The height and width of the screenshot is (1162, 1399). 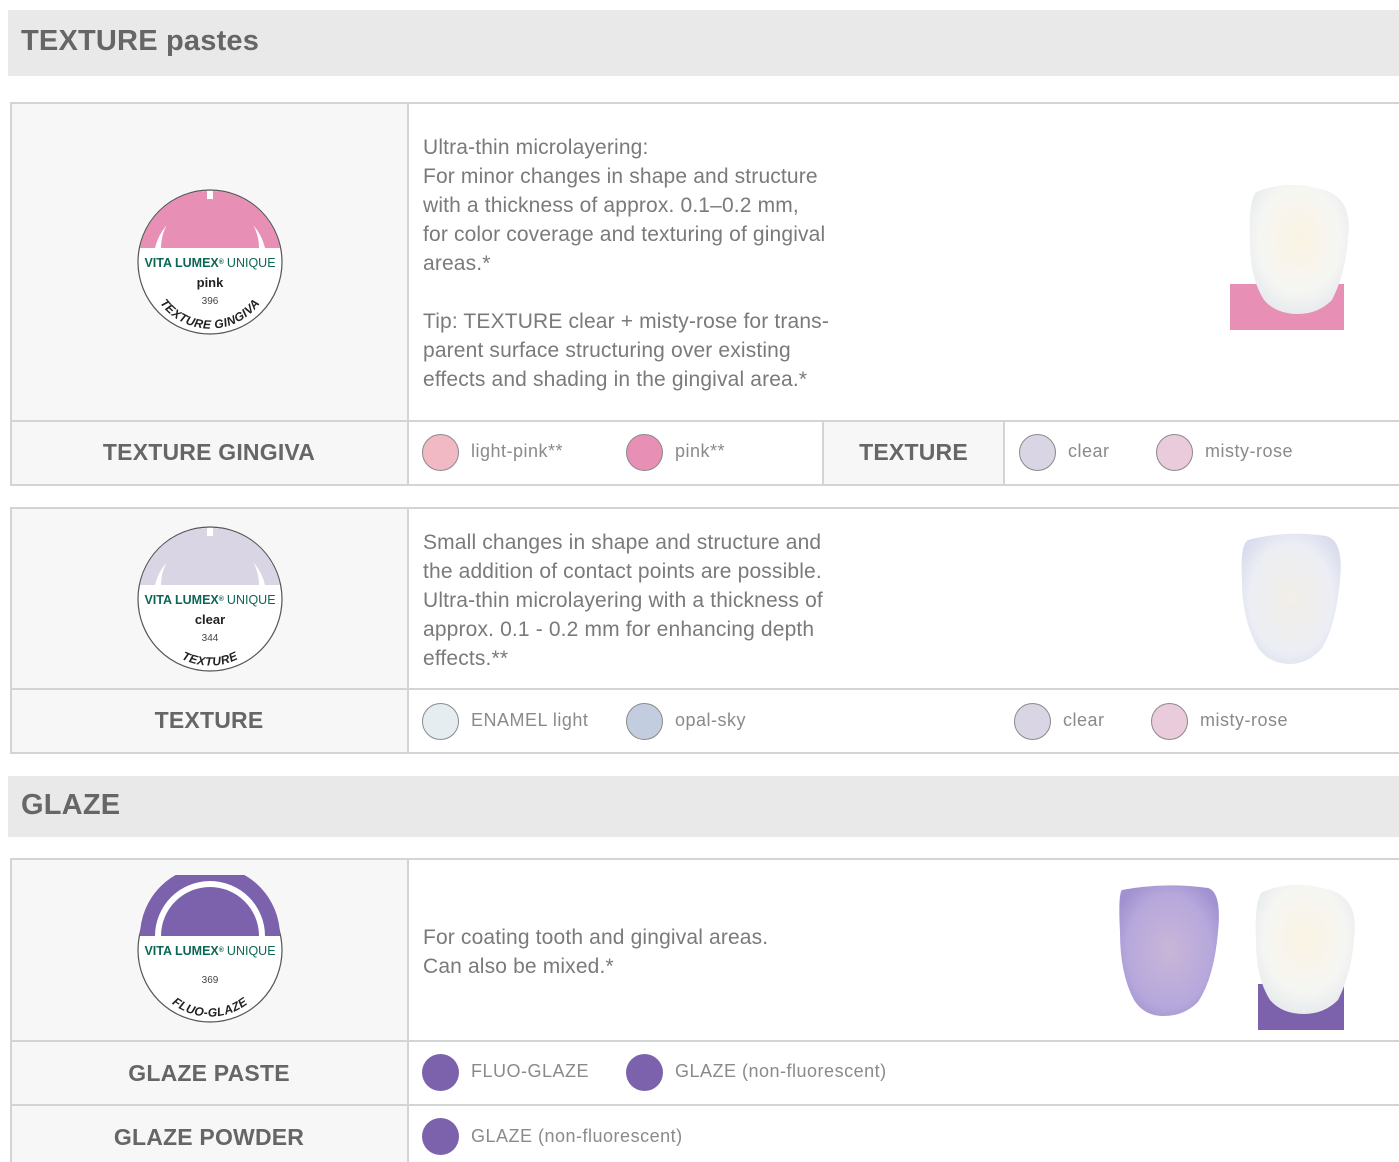 I want to click on jar-shade: pink, so click(x=210, y=282).